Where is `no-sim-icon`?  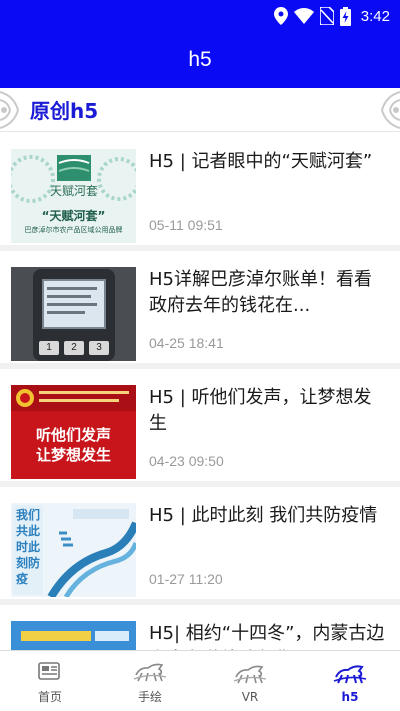 no-sim-icon is located at coordinates (326, 16).